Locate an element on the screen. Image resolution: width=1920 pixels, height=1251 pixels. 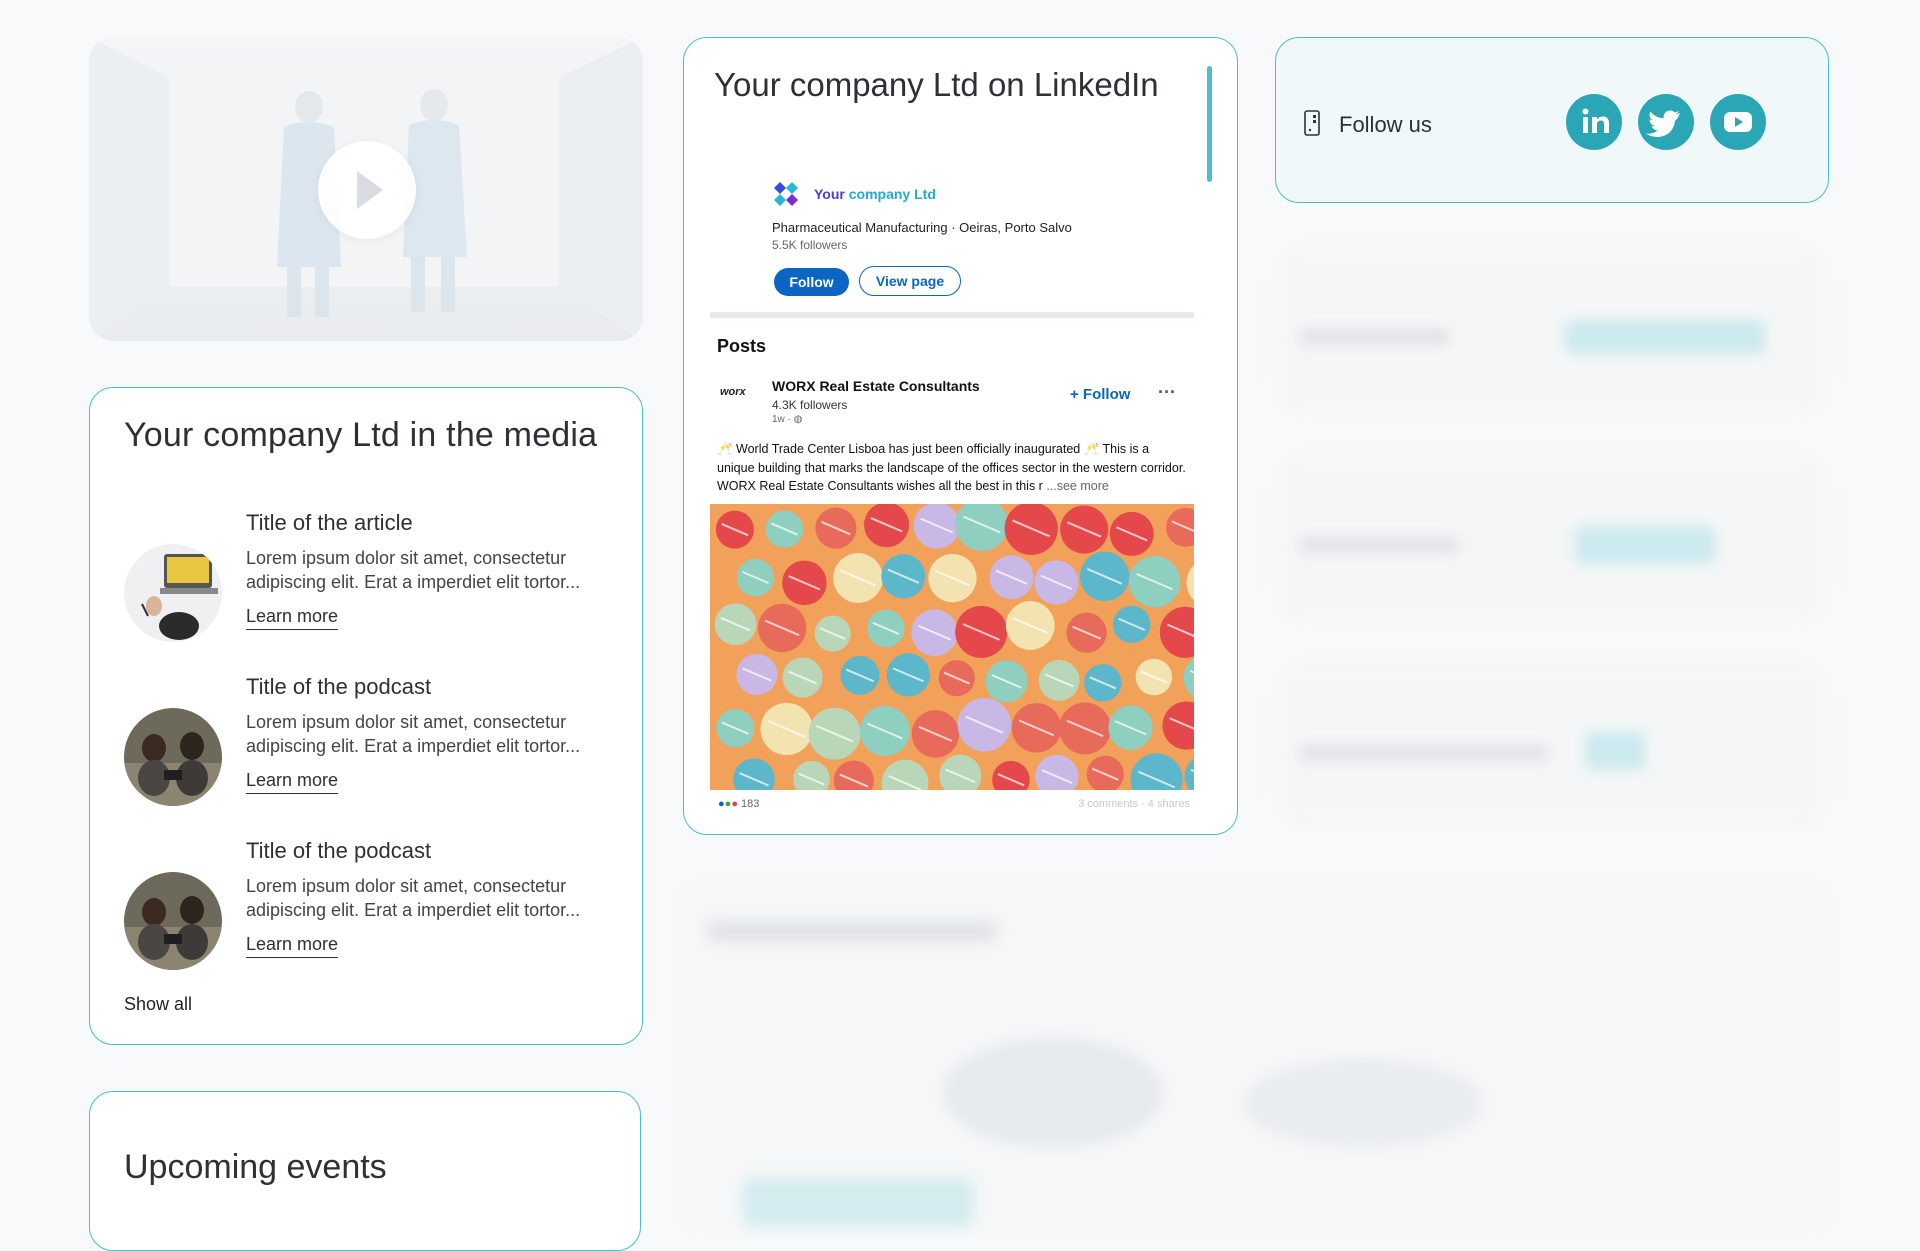
company-followers: 5.5K followers is located at coordinates (809, 245).